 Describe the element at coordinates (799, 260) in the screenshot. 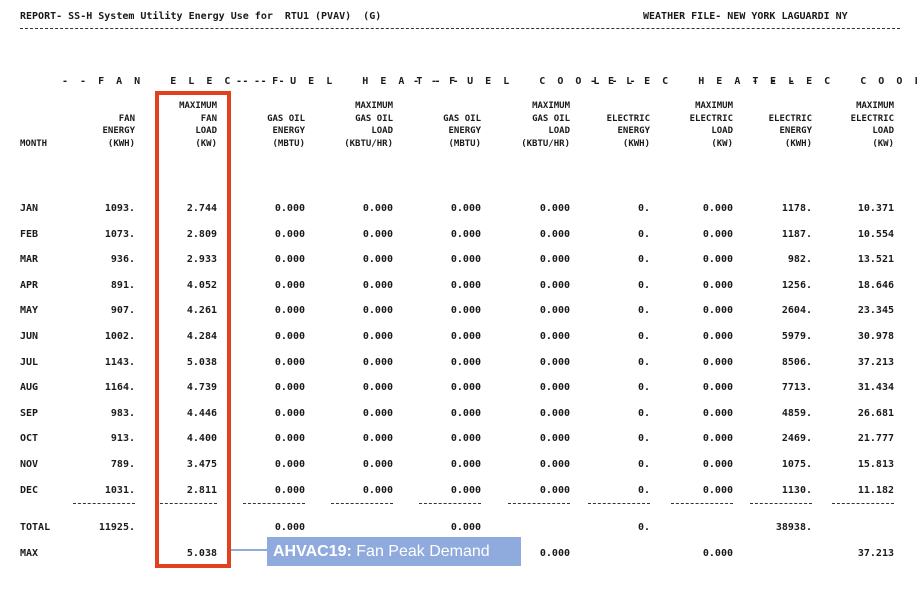

I see `cell-elec-energy-c: 982.` at that location.